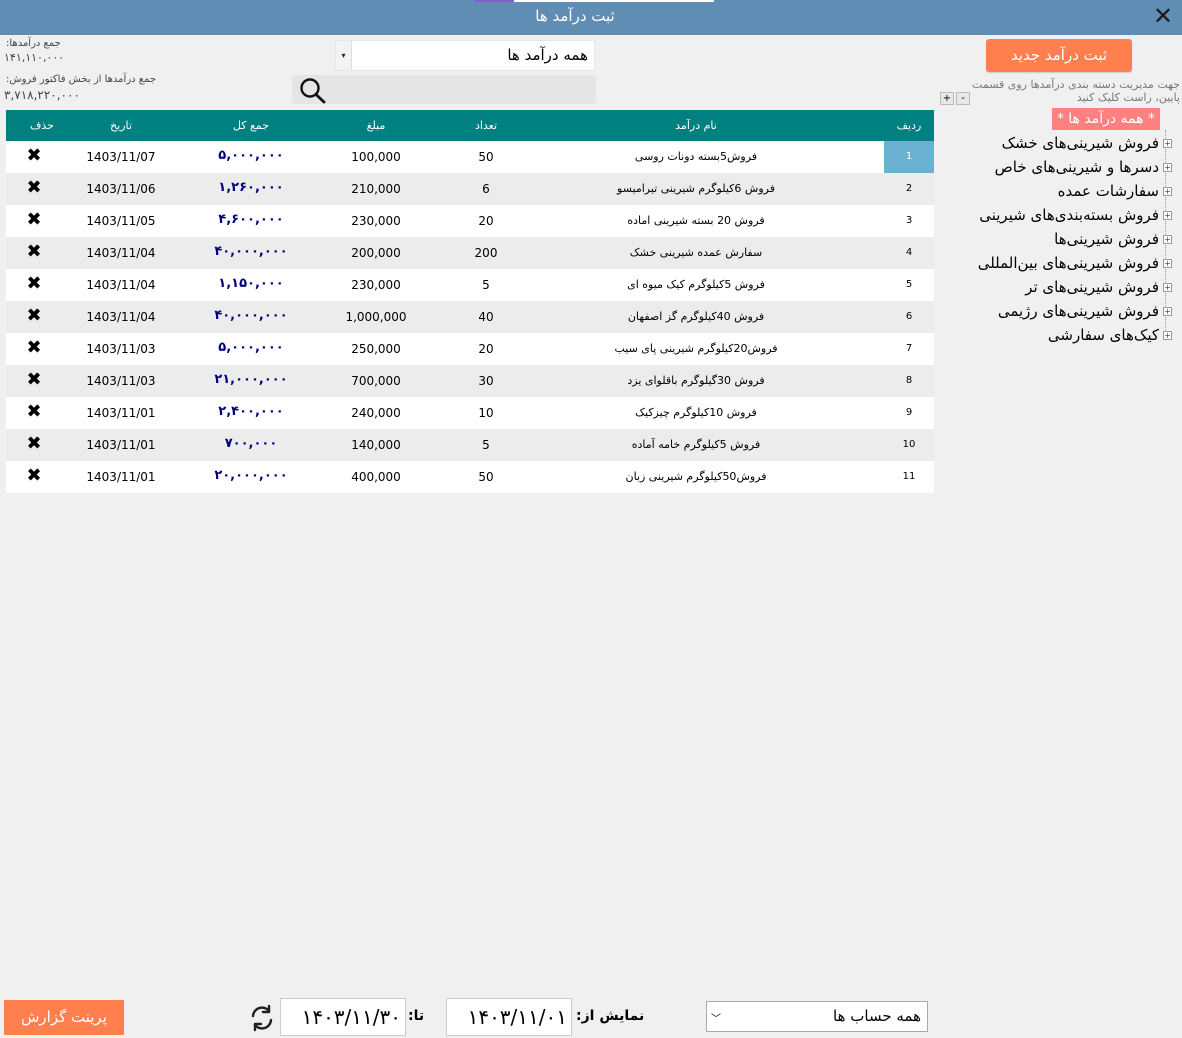 This screenshot has width=1182, height=1038. Describe the element at coordinates (486, 125) in the screenshot. I see `header-qty: تعداد` at that location.